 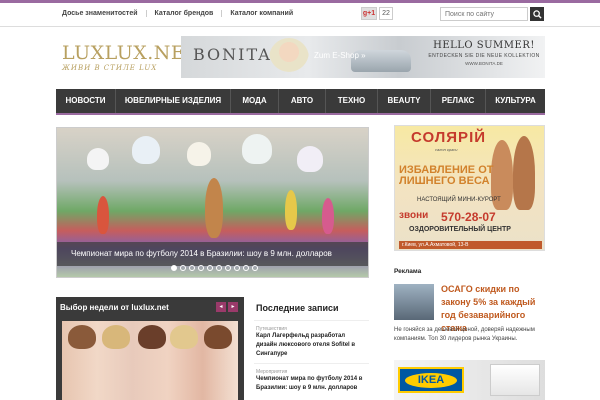 I want to click on banner-model-image, so click(x=289, y=58).